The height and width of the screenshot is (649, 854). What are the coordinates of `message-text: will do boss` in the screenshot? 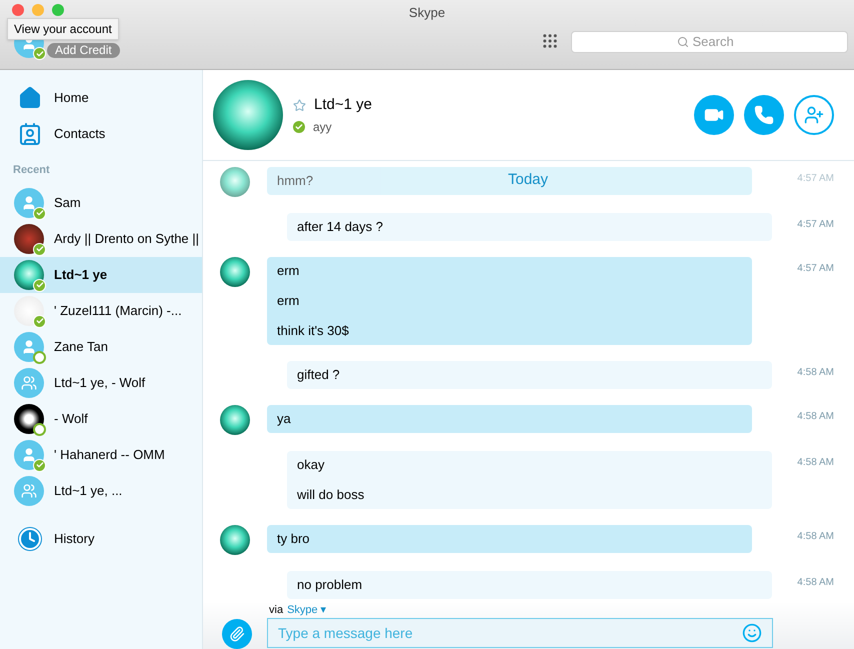 It's located at (330, 495).